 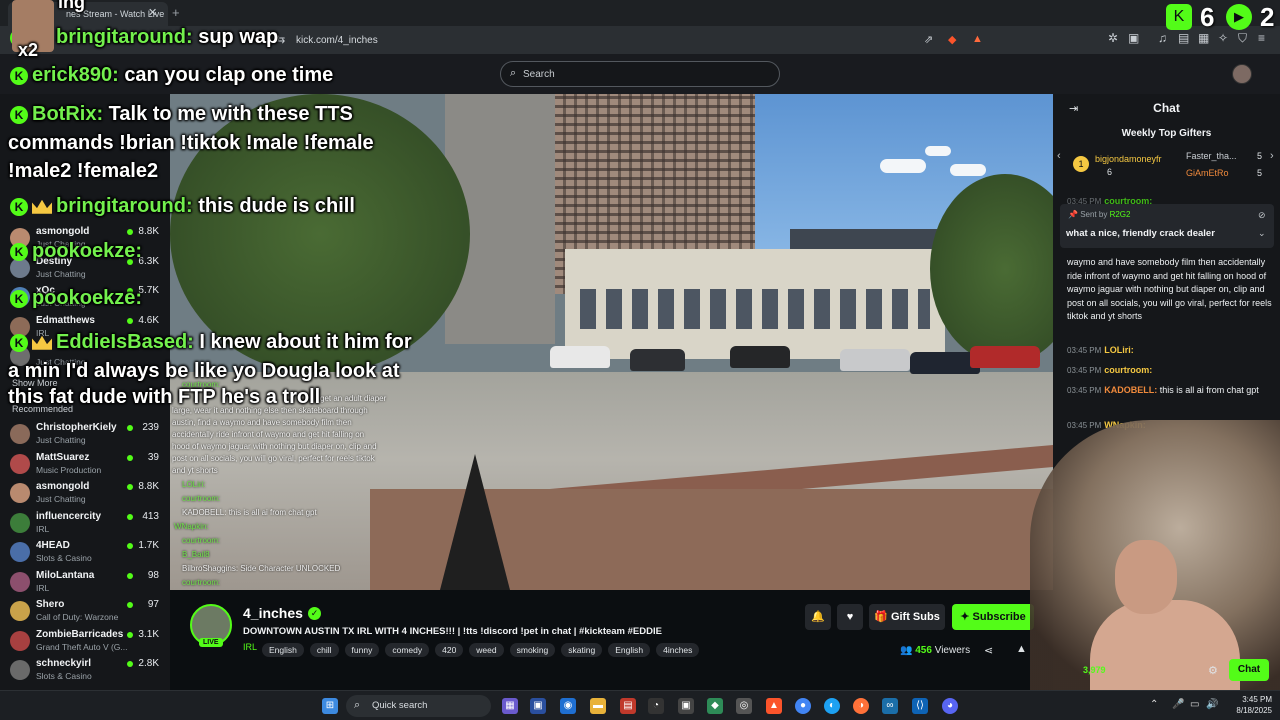 I want to click on url-field: ⇆ kick.com/4_inches ⇗ ◆ ▲, so click(x=630, y=40).